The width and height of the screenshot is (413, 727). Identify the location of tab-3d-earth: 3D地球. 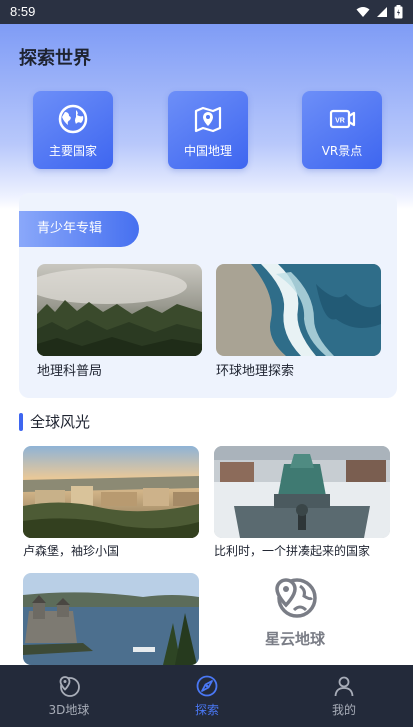
(69, 696).